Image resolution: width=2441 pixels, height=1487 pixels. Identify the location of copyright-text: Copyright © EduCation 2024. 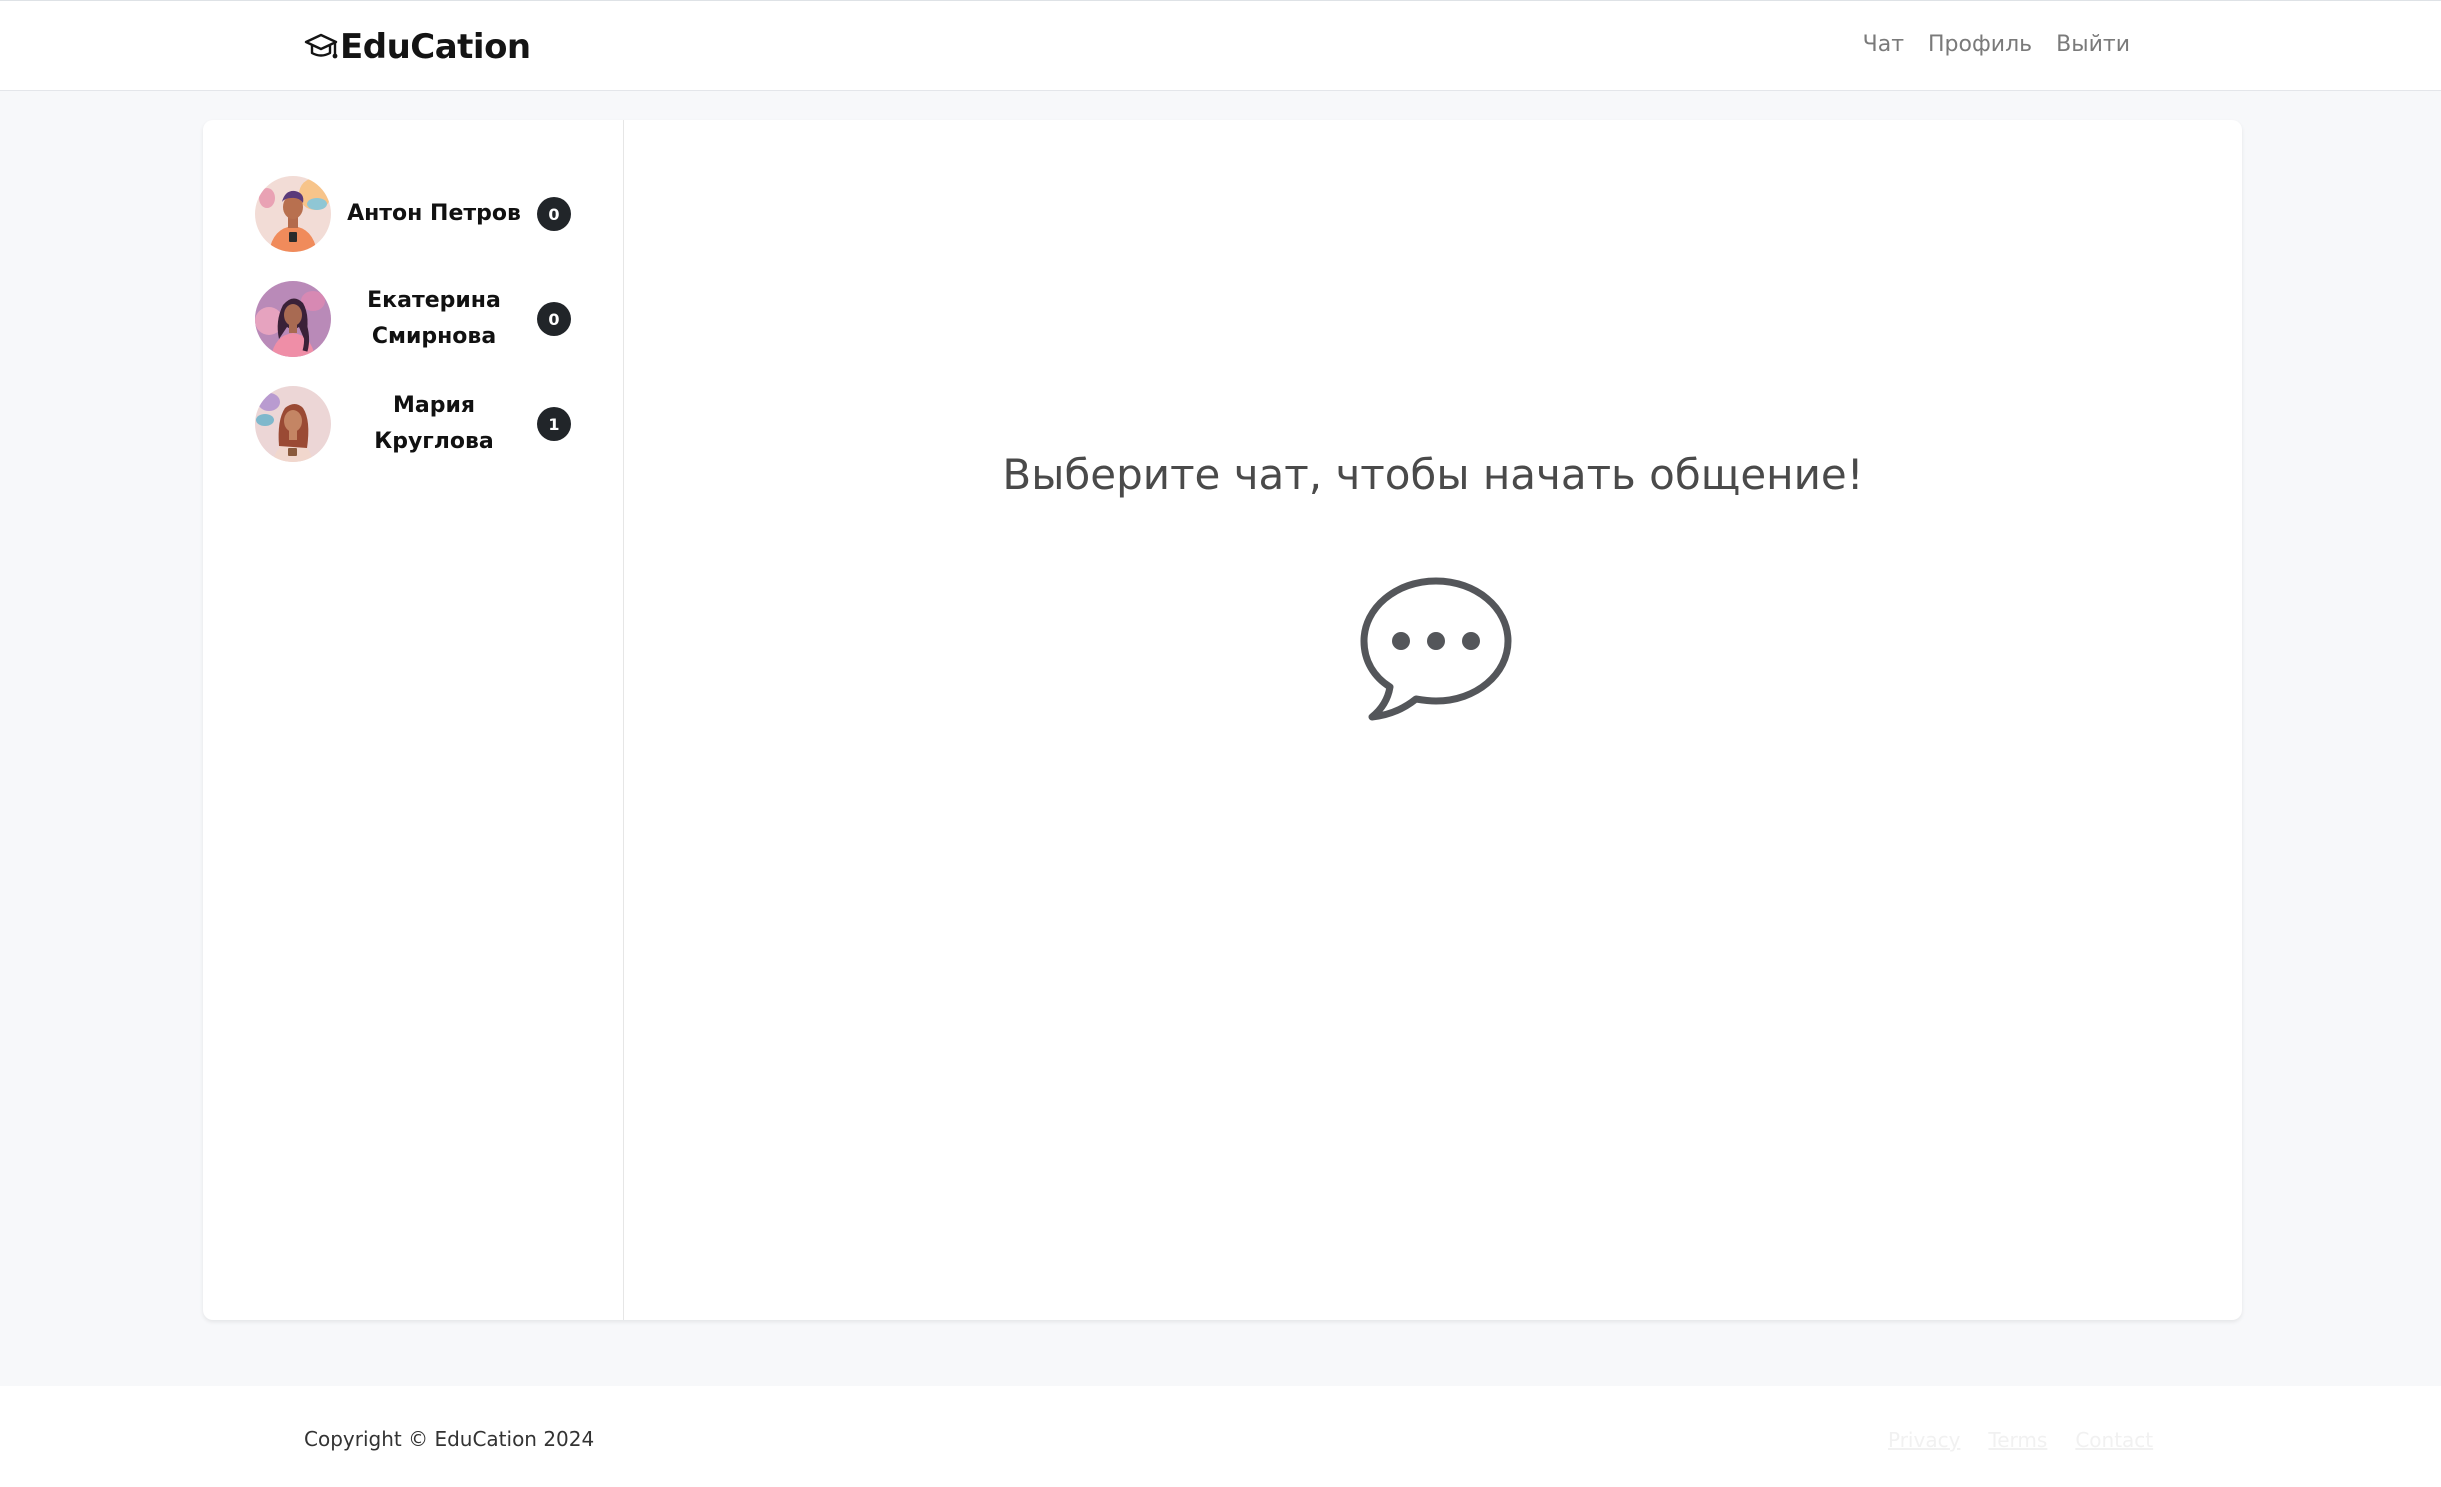
(449, 1439).